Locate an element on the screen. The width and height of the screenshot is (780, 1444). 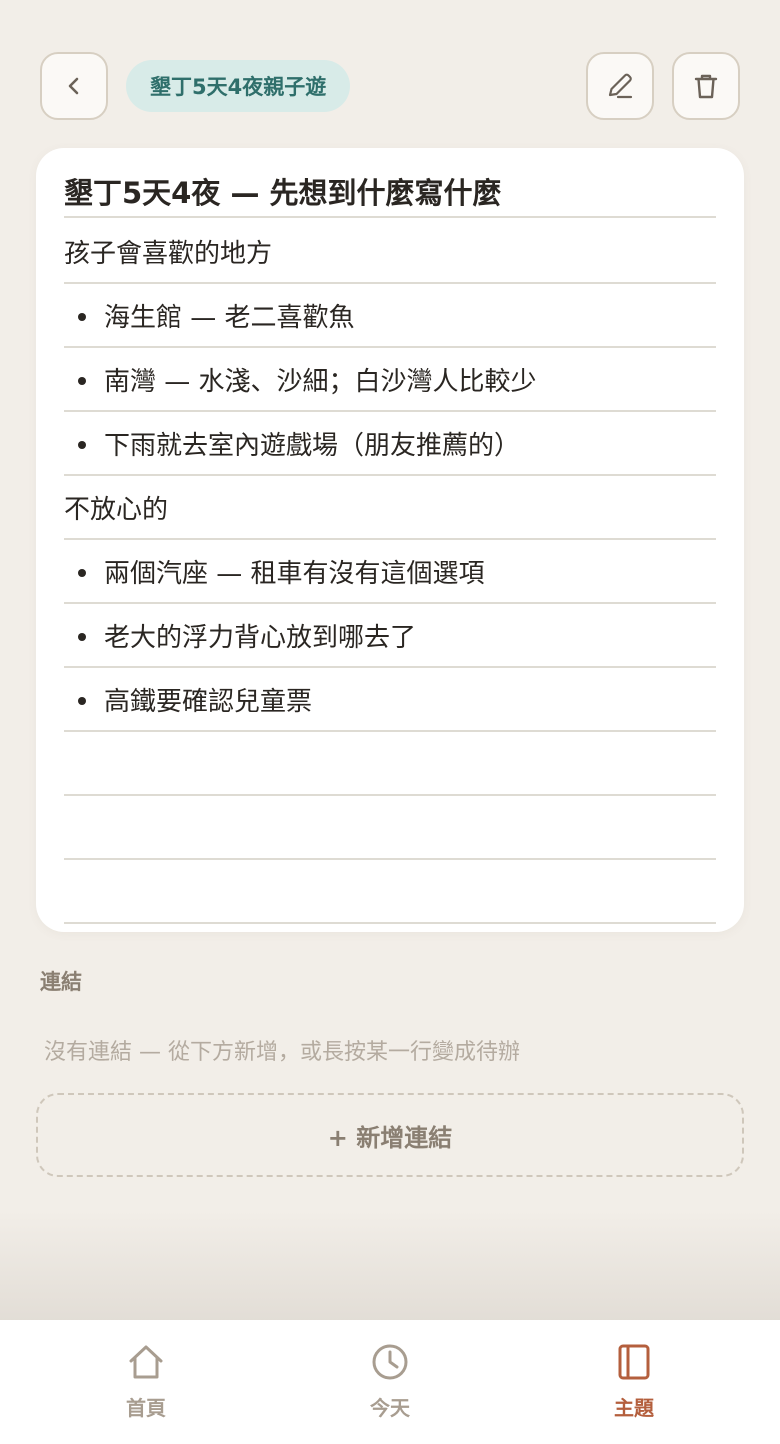
note-title: 墾丁5天4夜 — 先想到什麼寫什麼 is located at coordinates (390, 192).